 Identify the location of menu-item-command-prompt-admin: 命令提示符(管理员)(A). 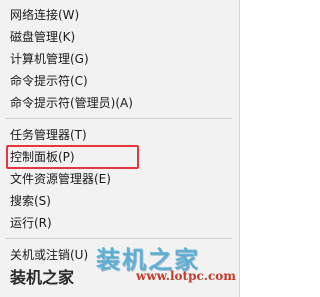
(116, 103).